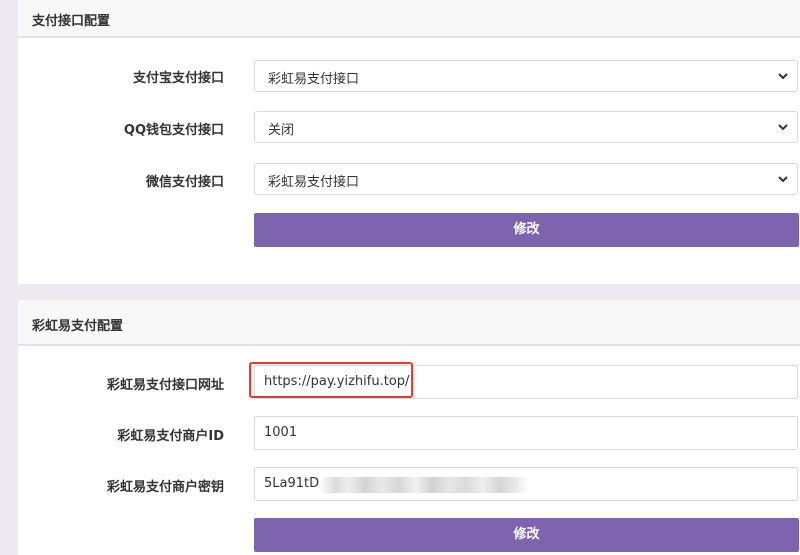 This screenshot has height=555, width=800. I want to click on input-value: 5La91tD, so click(292, 483).